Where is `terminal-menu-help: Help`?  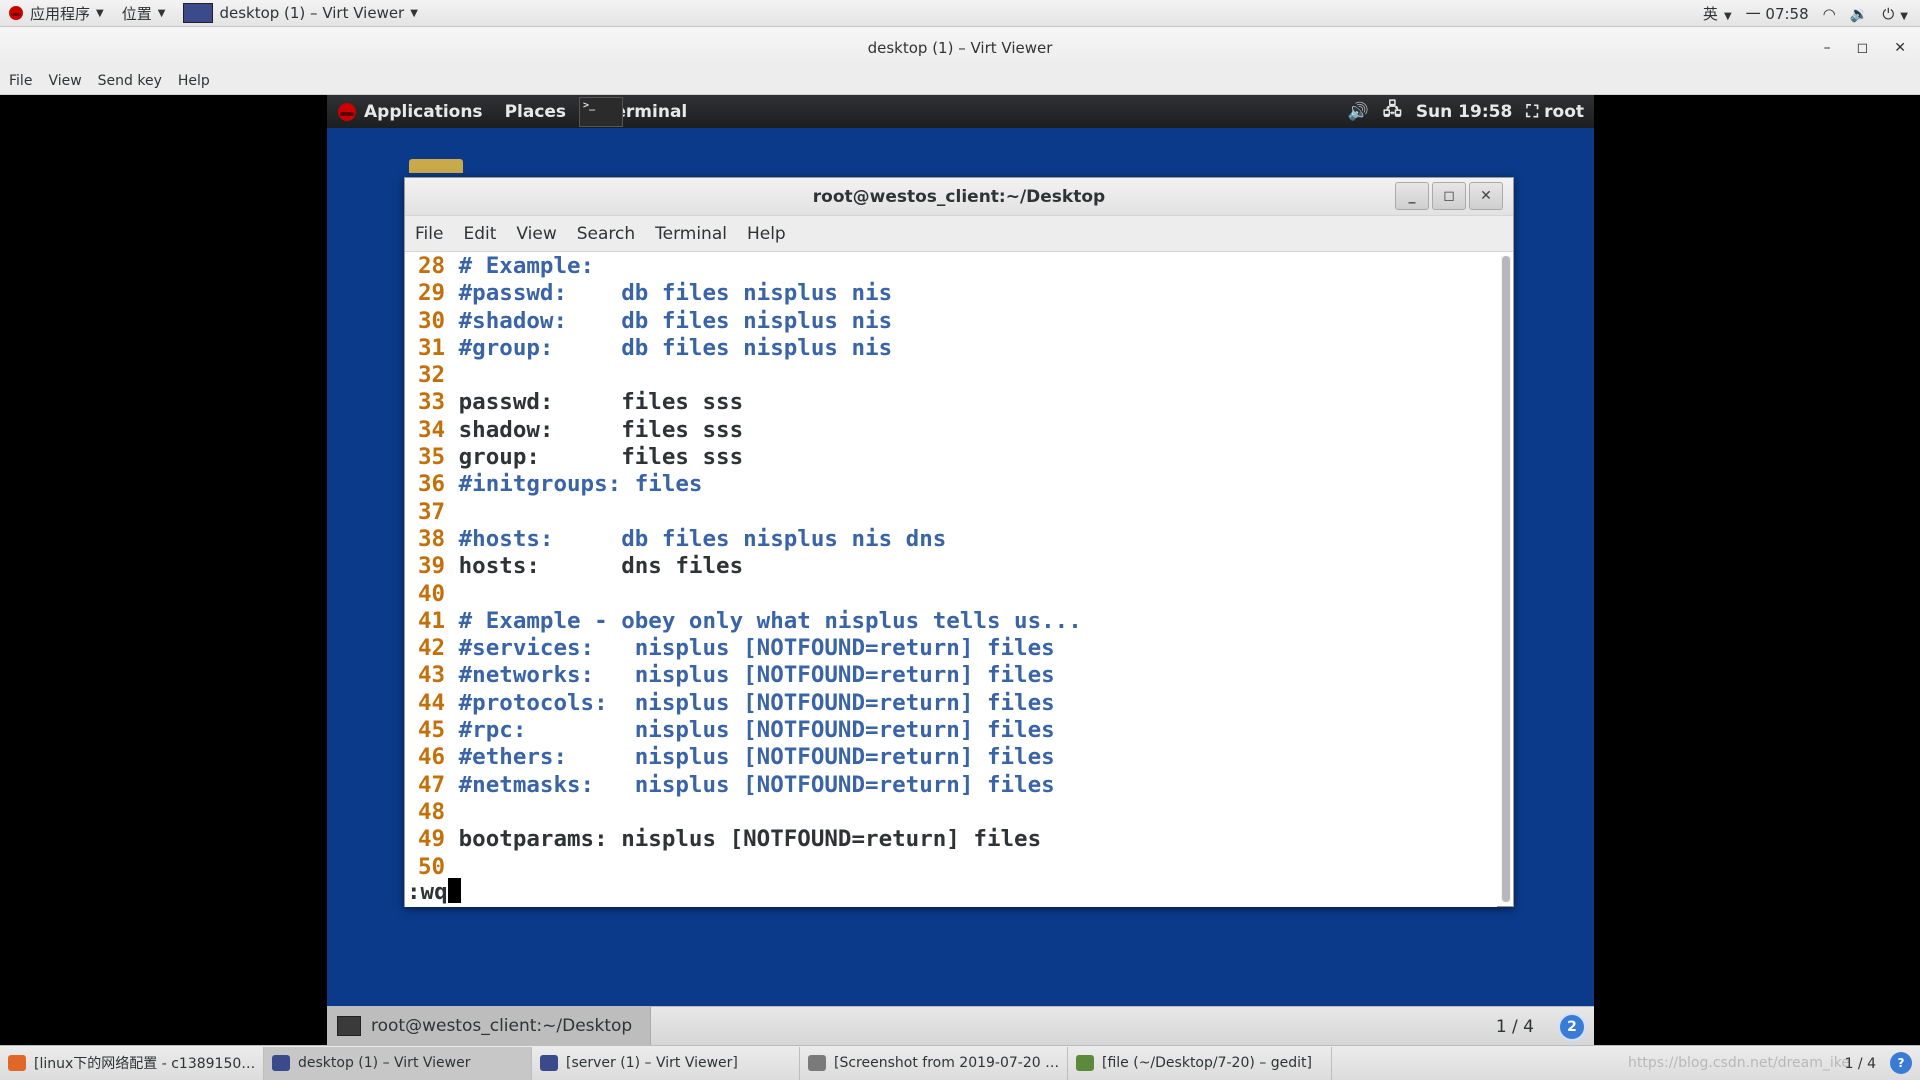
terminal-menu-help: Help is located at coordinates (766, 234).